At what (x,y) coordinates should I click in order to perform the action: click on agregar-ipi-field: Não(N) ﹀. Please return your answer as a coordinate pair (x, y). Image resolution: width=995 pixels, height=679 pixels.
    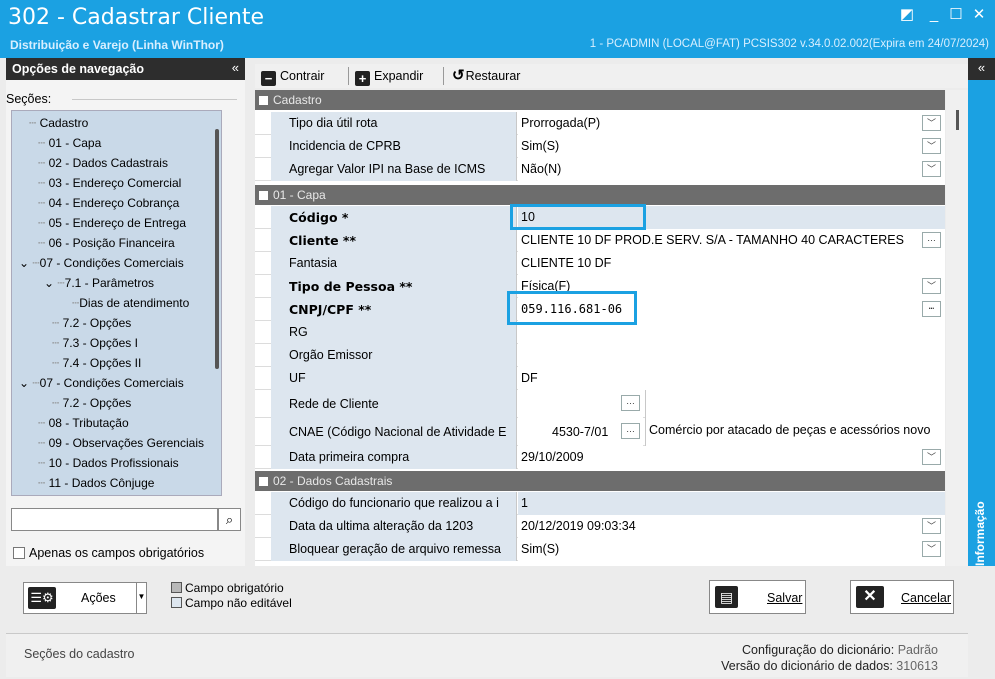
    Looking at the image, I should click on (731, 169).